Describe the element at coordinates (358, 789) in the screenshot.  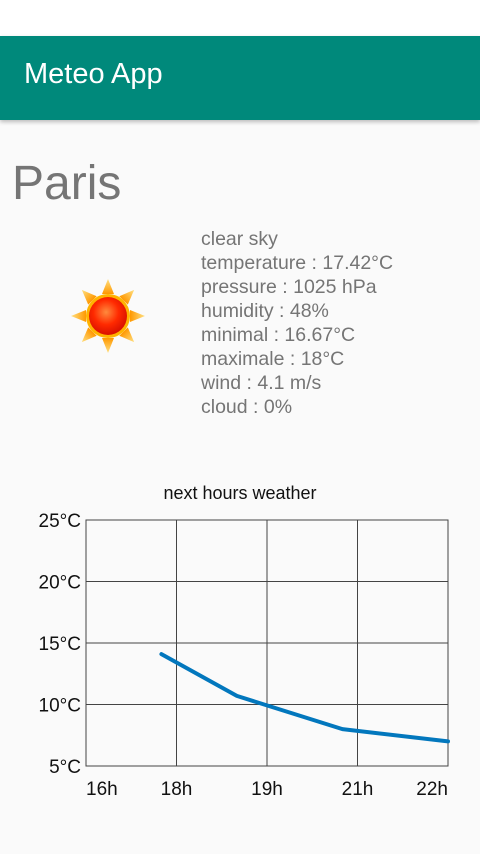
I see `x-tick-label: 21h` at that location.